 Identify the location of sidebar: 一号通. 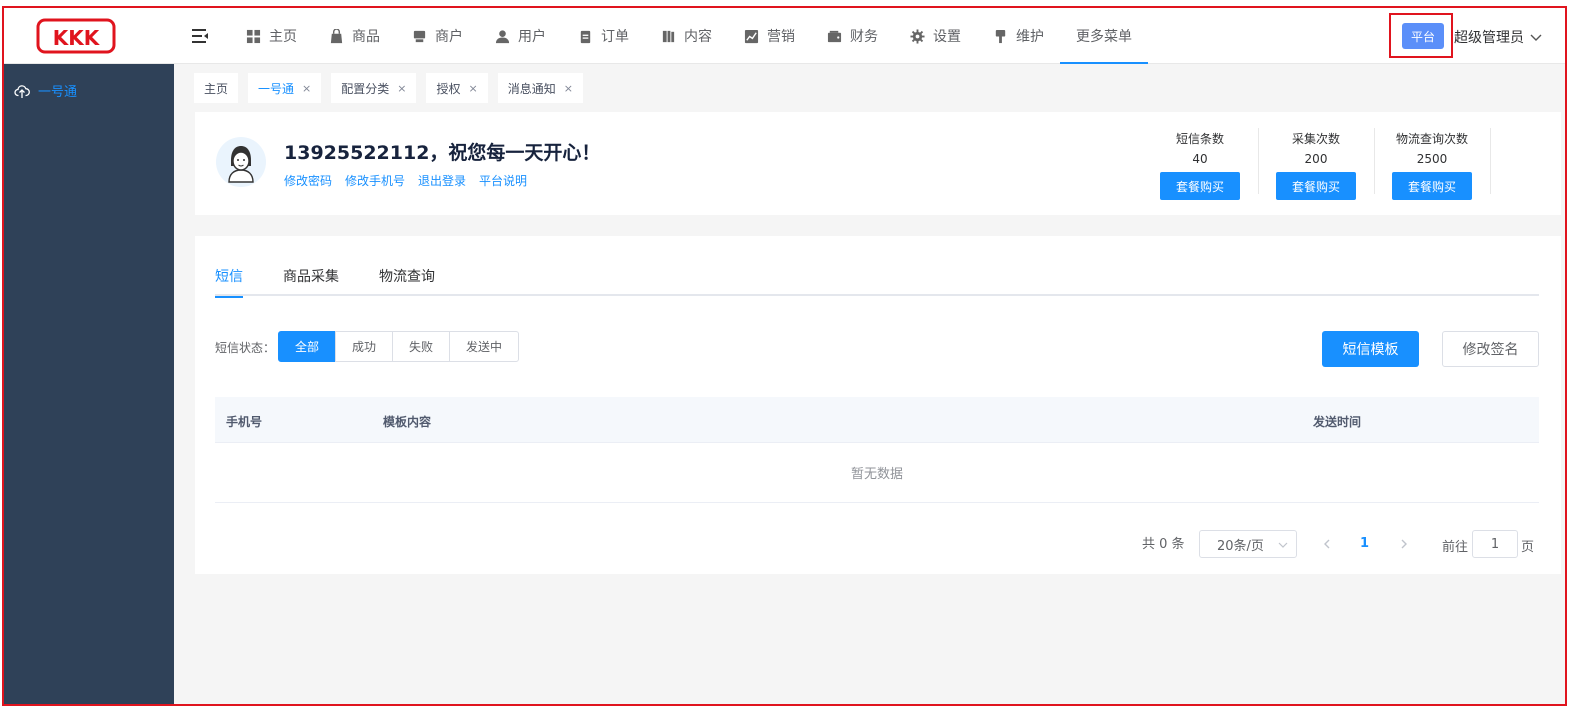
(89, 384).